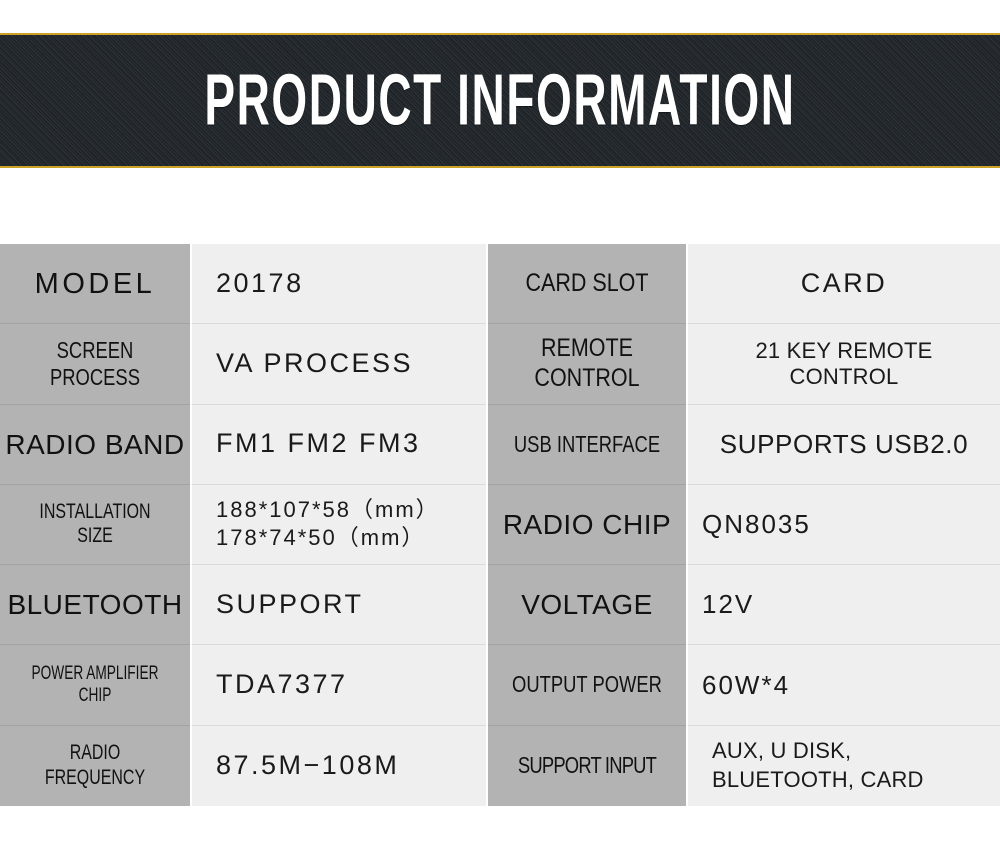 Image resolution: width=1000 pixels, height=848 pixels. What do you see at coordinates (339, 765) in the screenshot?
I see `spec-value-radio-frequency: 87.5M−108M` at bounding box center [339, 765].